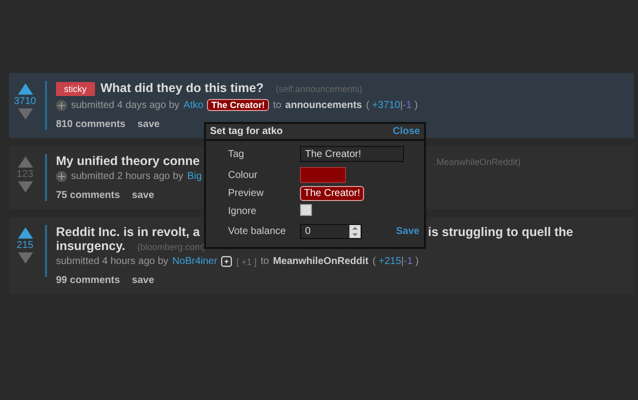 The height and width of the screenshot is (400, 638). Describe the element at coordinates (501, 232) in the screenshot. I see `post-title: is struggling to quell the` at that location.